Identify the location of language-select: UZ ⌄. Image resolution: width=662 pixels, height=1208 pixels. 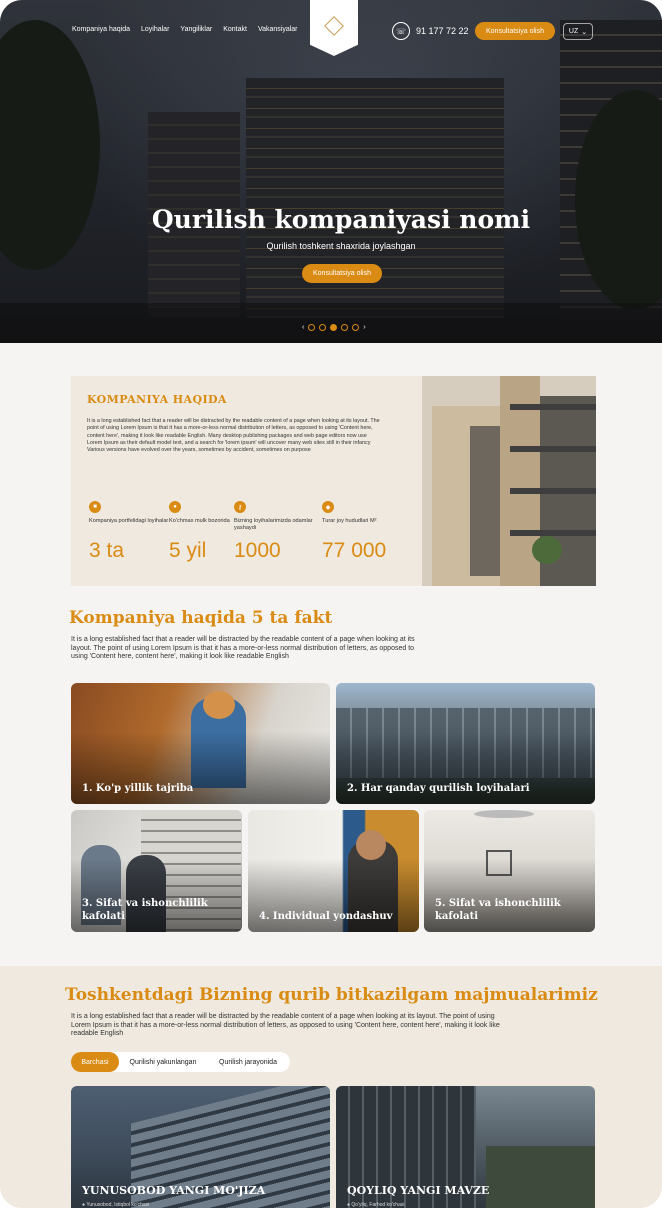
(578, 31).